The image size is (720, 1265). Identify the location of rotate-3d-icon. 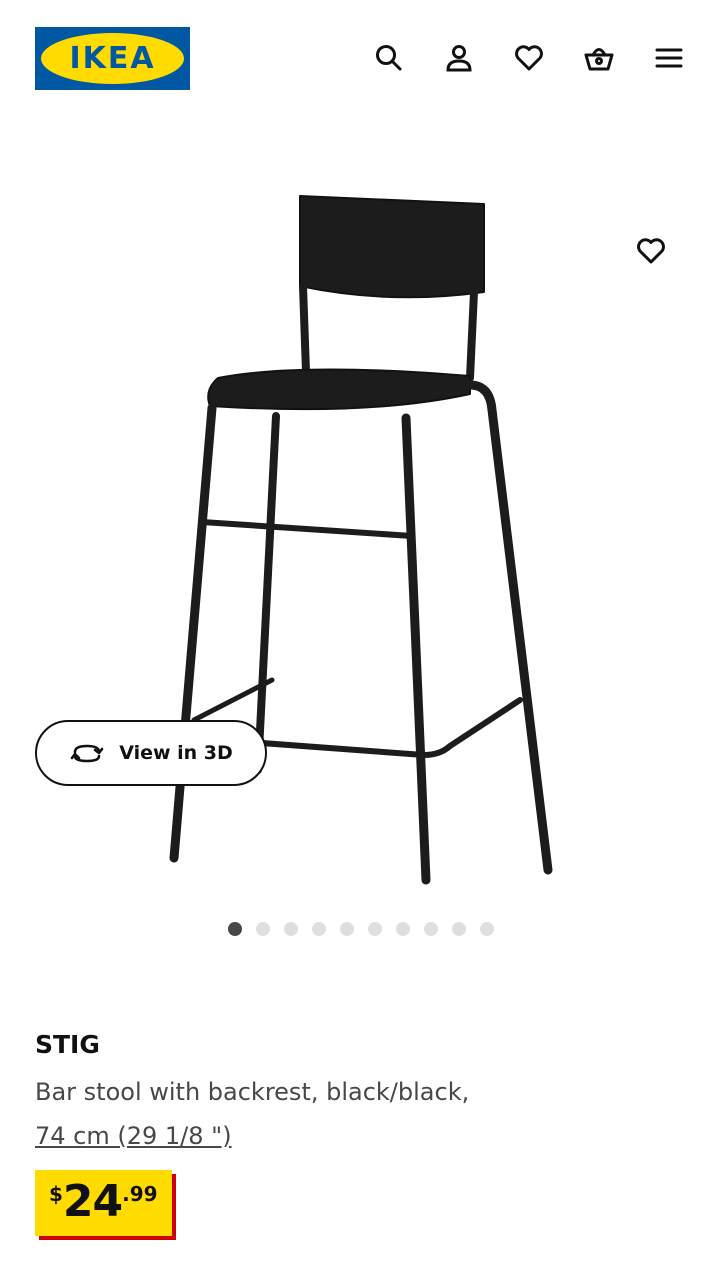
(87, 753).